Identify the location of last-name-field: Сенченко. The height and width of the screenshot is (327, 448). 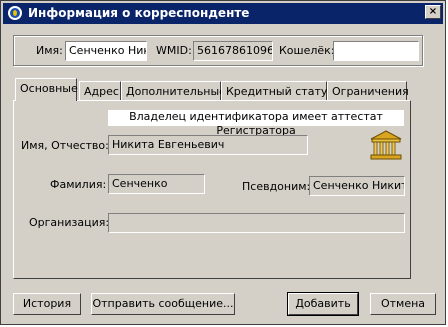
(156, 184).